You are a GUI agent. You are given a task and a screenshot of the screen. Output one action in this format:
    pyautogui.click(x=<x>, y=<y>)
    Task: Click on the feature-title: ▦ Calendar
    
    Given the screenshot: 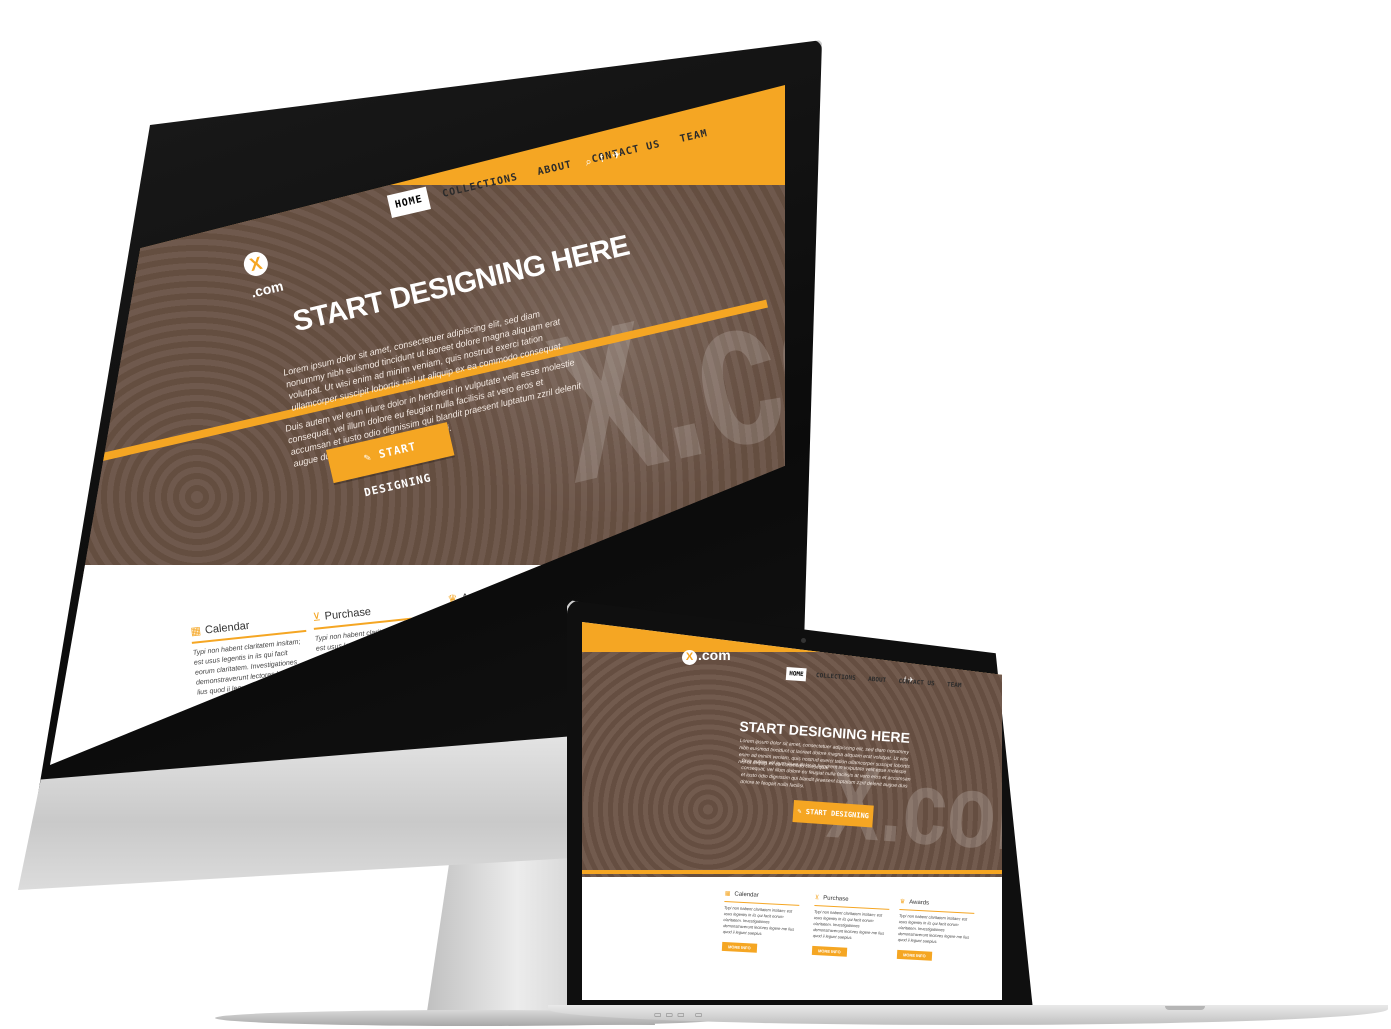 What is the action you would take?
    pyautogui.click(x=762, y=898)
    